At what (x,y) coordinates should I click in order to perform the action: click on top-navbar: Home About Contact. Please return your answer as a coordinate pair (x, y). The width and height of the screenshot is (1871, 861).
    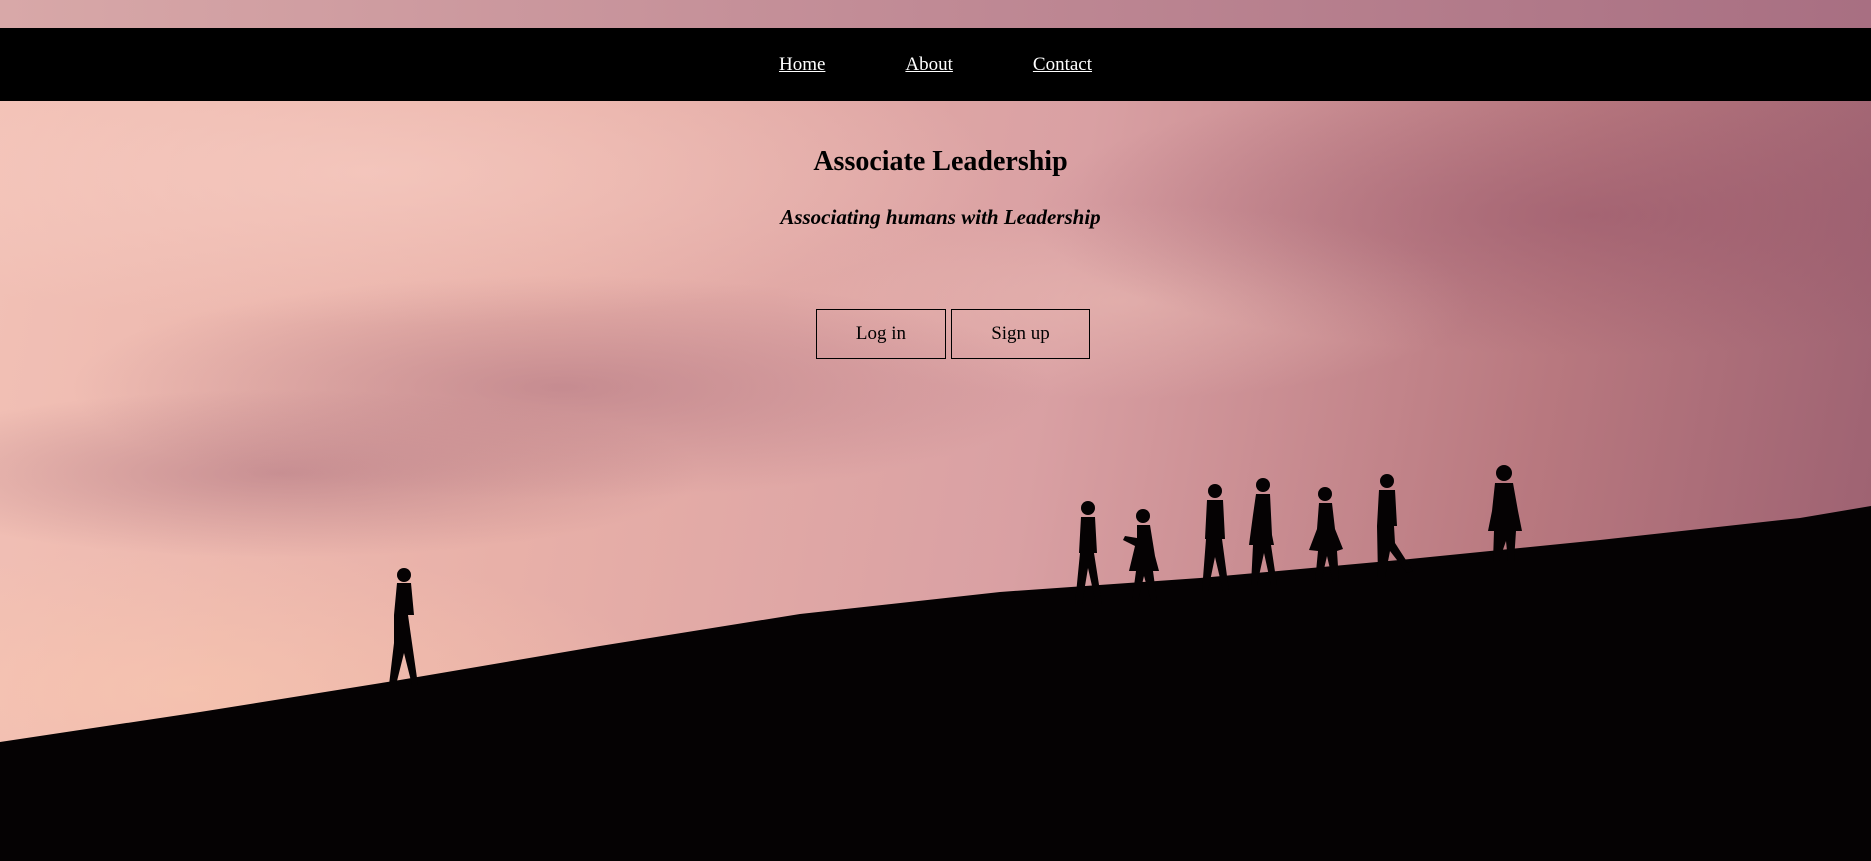
    Looking at the image, I should click on (935, 64).